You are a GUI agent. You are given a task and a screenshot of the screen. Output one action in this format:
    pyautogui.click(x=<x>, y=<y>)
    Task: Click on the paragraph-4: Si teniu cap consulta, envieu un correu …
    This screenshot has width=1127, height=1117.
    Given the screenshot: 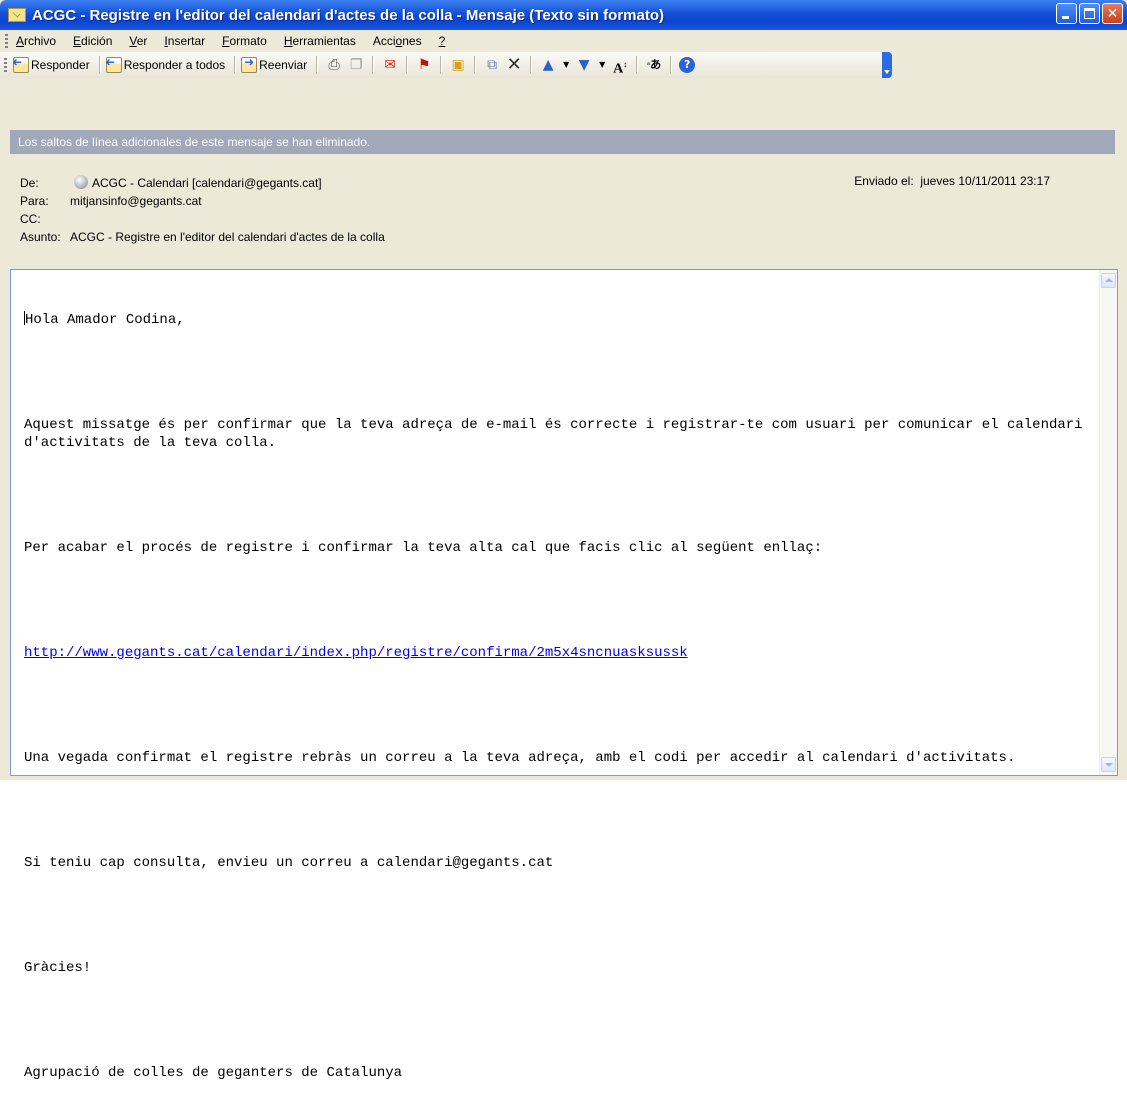 What is the action you would take?
    pyautogui.click(x=289, y=862)
    